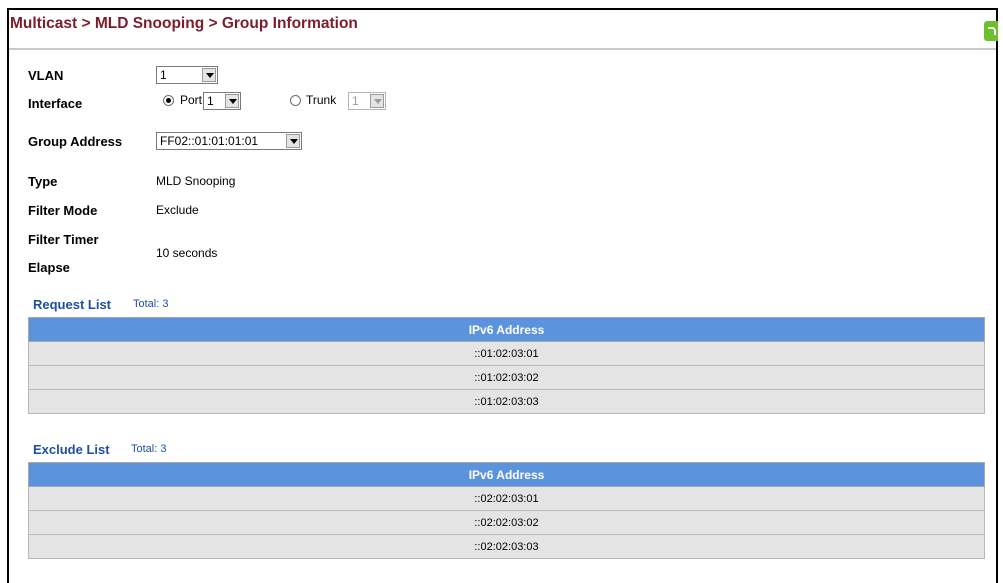 Image resolution: width=1003 pixels, height=583 pixels. Describe the element at coordinates (222, 101) in the screenshot. I see `port-select: 1` at that location.